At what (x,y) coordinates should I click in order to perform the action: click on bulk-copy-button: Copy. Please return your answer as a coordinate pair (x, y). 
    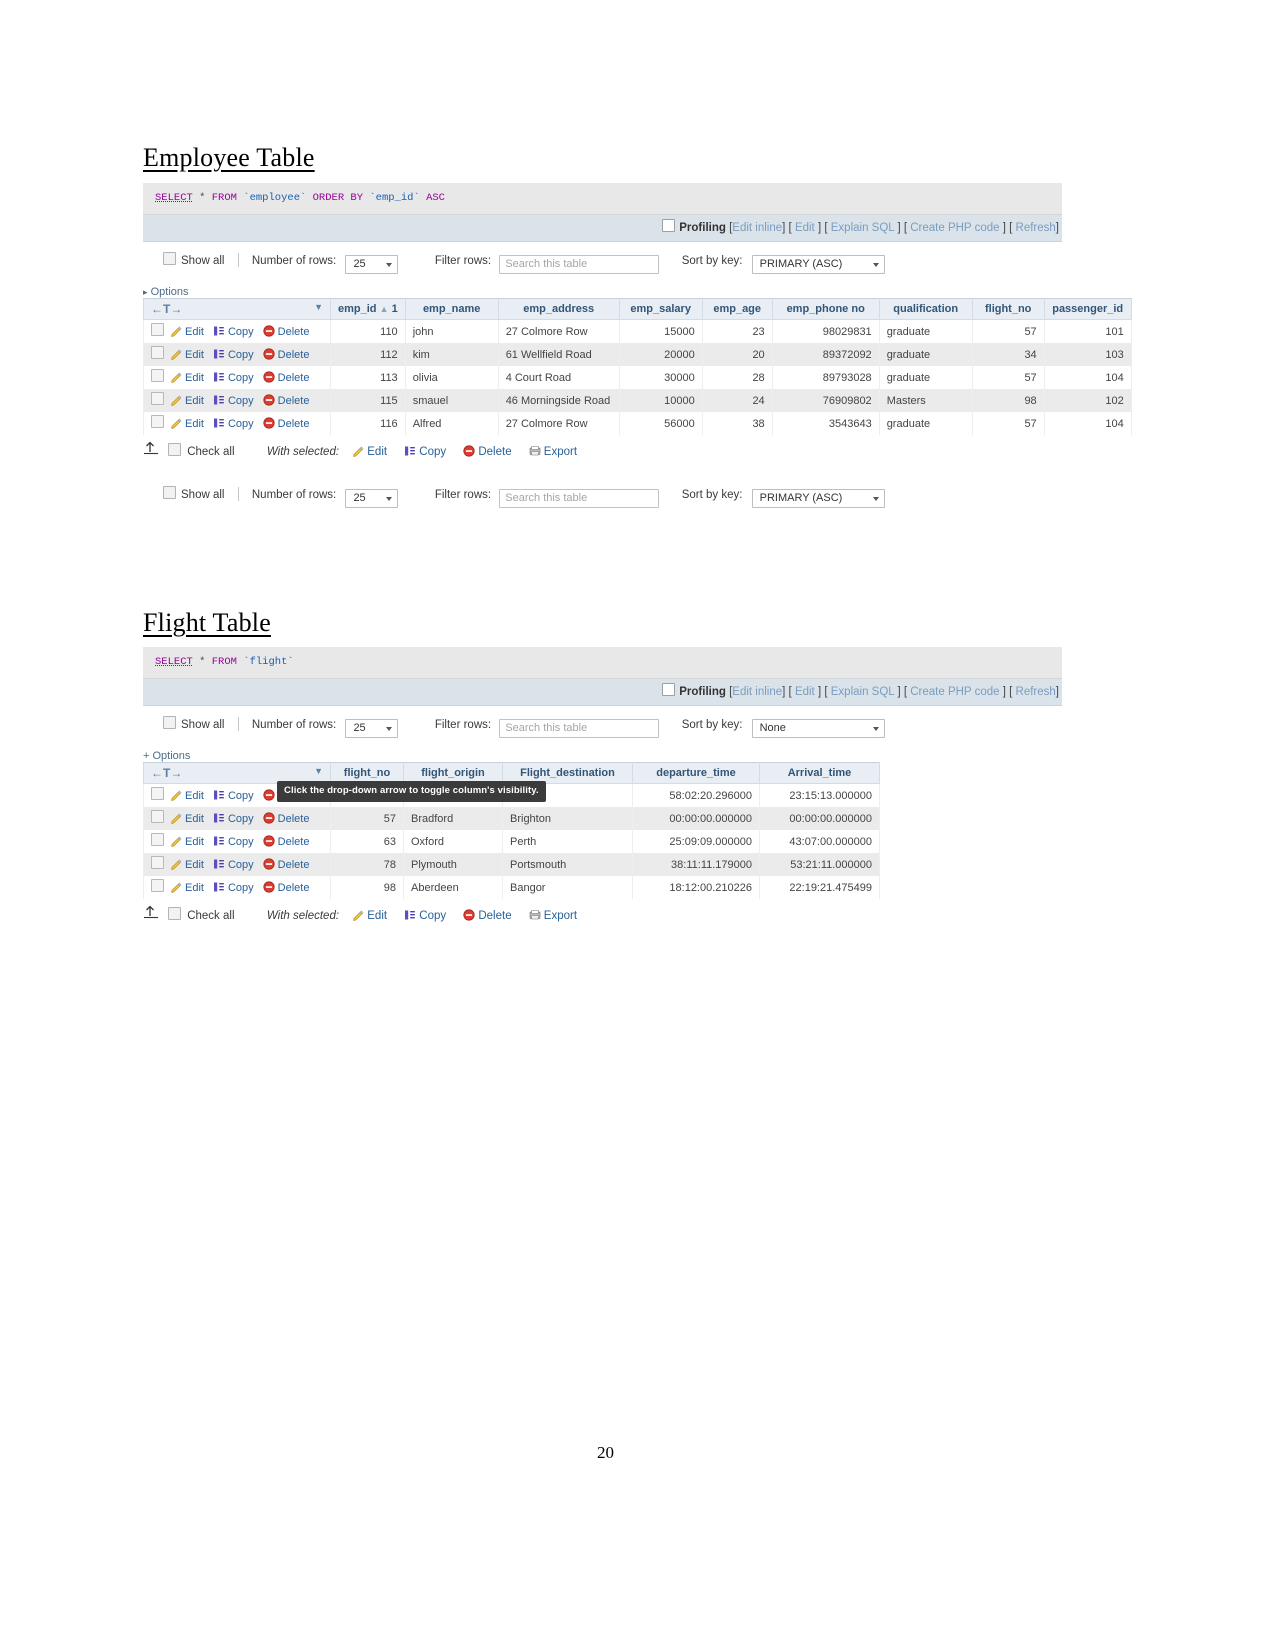
    Looking at the image, I should click on (426, 452).